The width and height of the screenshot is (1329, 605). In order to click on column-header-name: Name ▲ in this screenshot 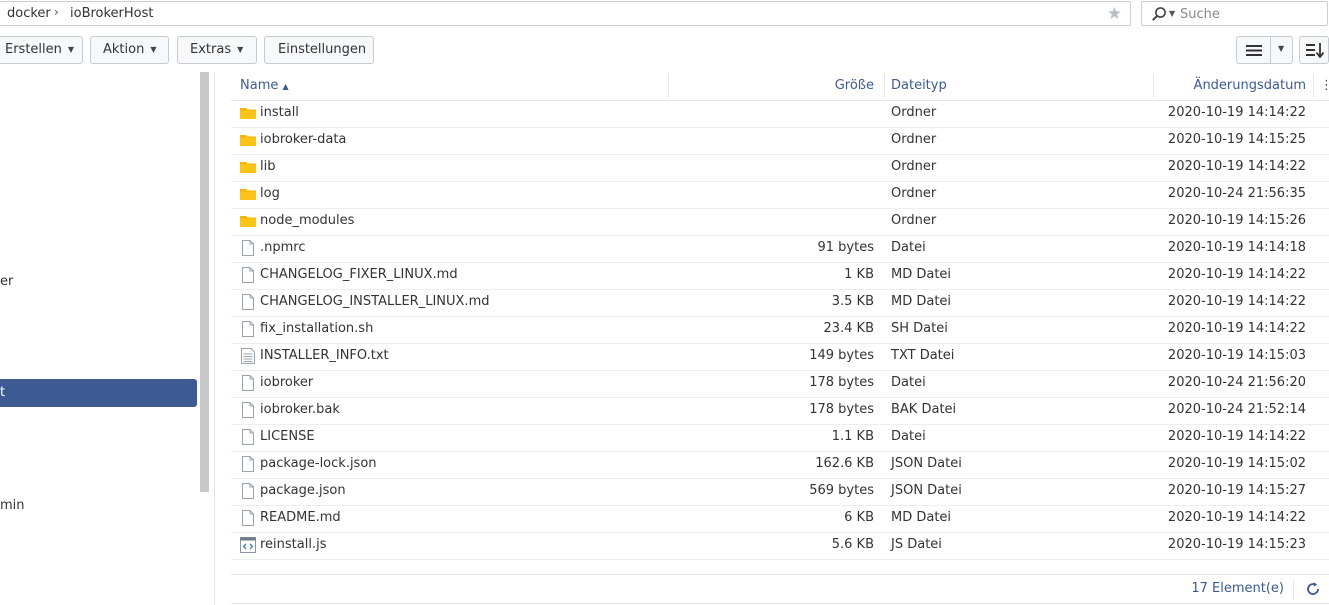, I will do `click(264, 85)`.